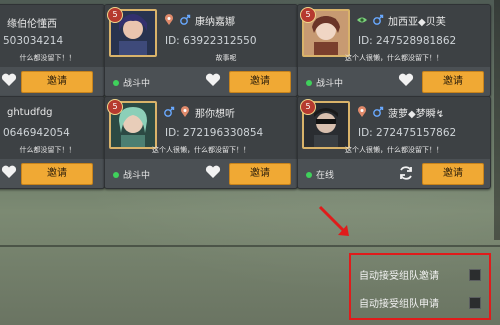 The image size is (500, 325). I want to click on friend-card: ghtudfdg 0646942054 什么都没留下！！ 邀请, so click(52, 142).